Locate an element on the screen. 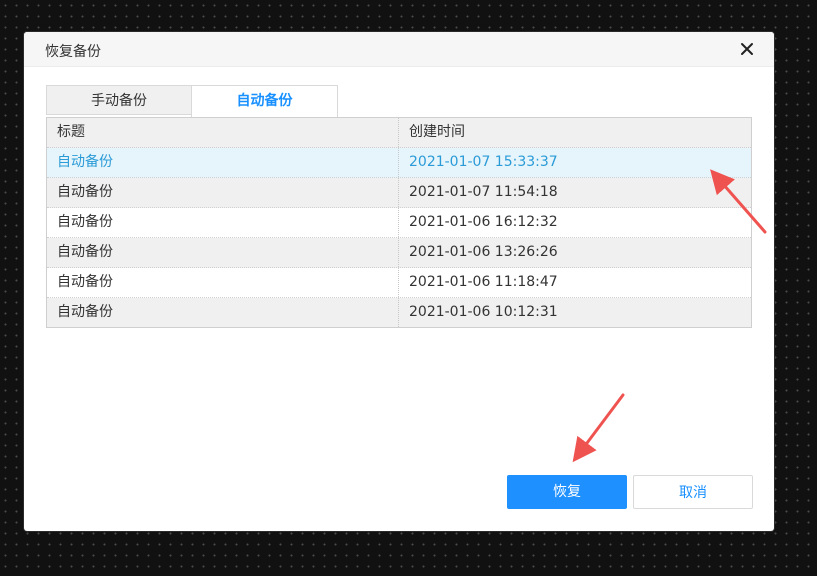 Image resolution: width=817 pixels, height=576 pixels. table-row: 自动备份 2021-01-06 16:12:32 is located at coordinates (399, 223).